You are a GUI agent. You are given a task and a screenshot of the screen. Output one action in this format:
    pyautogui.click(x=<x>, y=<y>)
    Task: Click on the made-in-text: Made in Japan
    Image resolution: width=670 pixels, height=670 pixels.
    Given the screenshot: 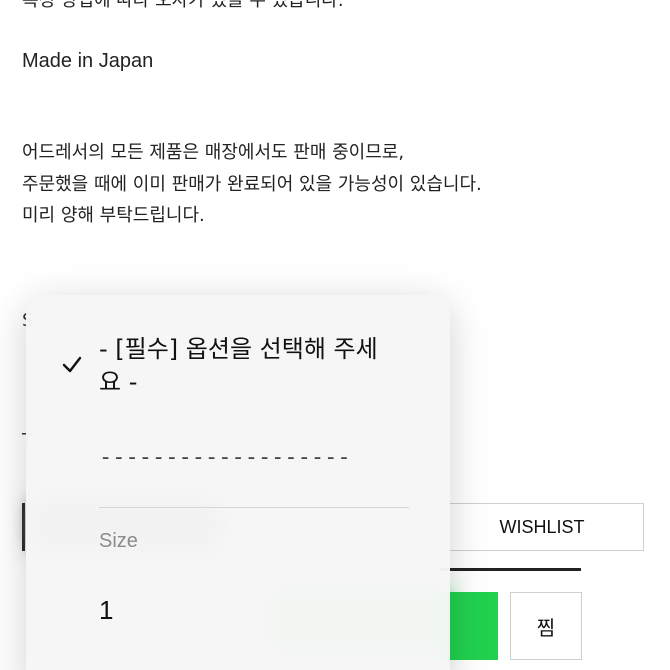 What is the action you would take?
    pyautogui.click(x=88, y=61)
    